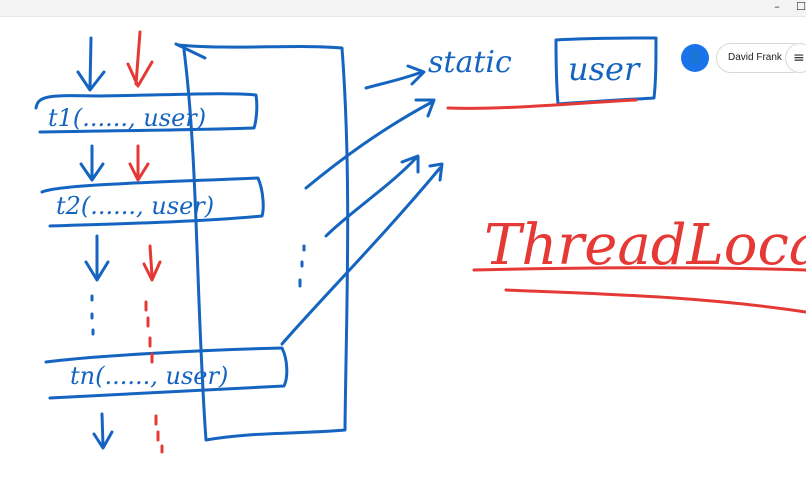 The height and width of the screenshot is (483, 806). I want to click on person-icon: 👤, so click(695, 57).